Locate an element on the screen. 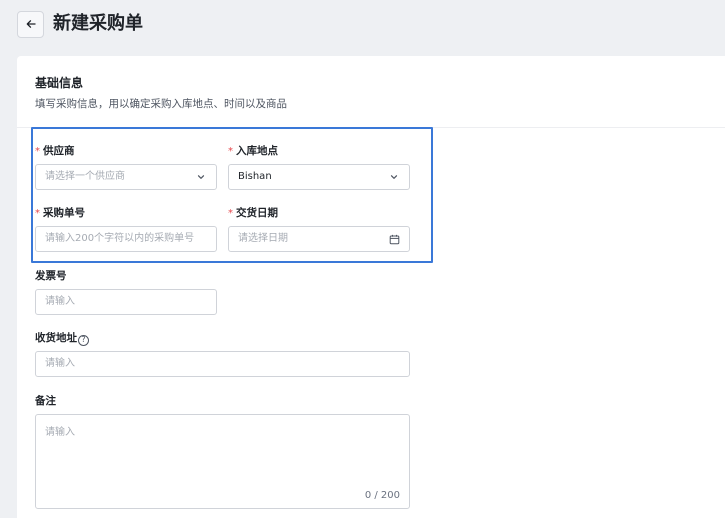  warehouse-label: * 入库地点 is located at coordinates (253, 151).